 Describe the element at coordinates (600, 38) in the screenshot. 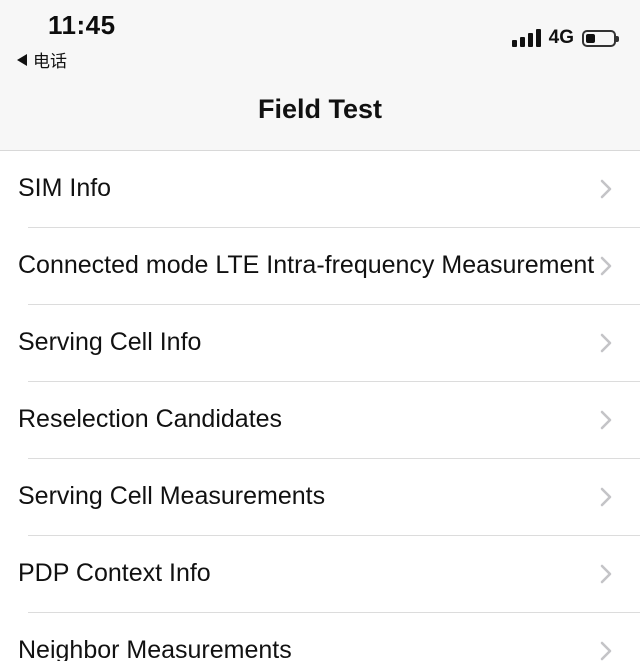

I see `battery-icon` at that location.